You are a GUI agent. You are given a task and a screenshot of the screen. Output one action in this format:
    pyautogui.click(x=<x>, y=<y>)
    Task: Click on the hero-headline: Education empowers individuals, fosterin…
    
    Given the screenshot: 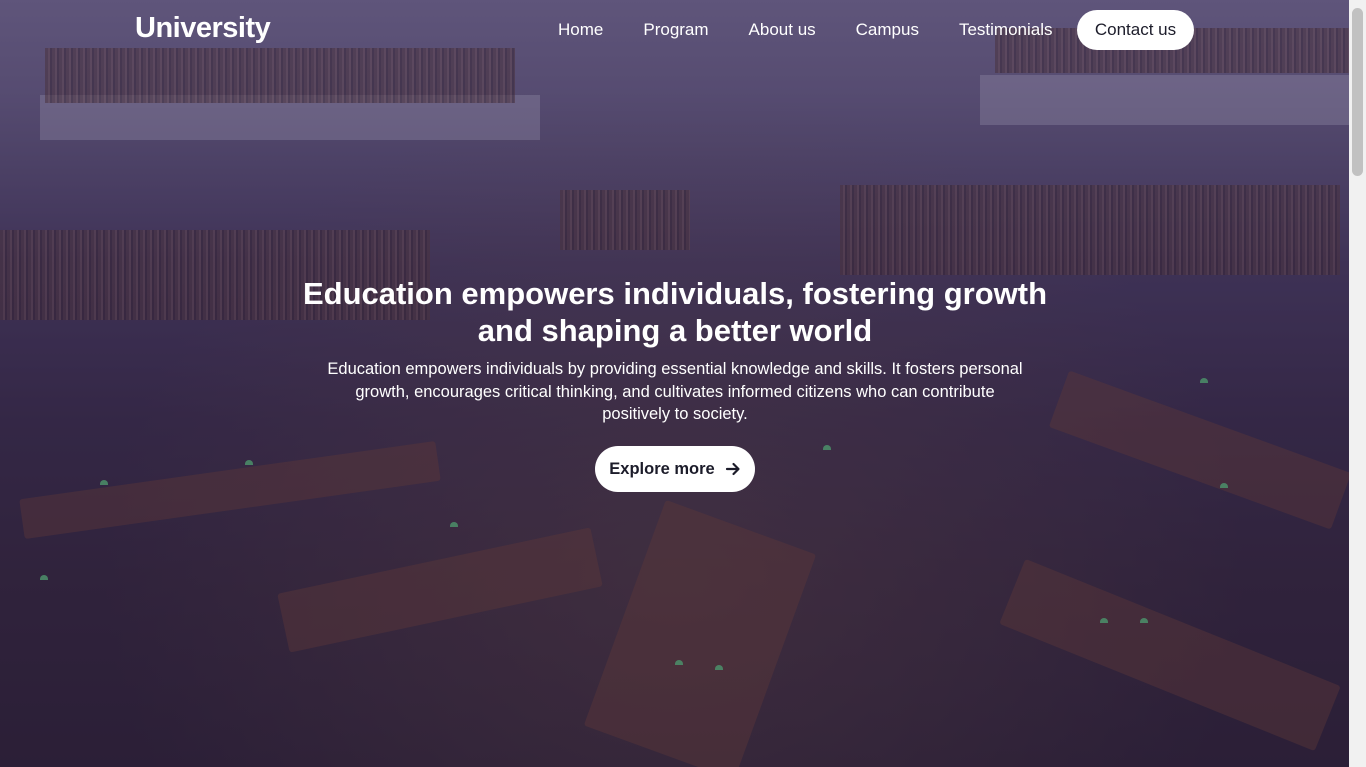 What is the action you would take?
    pyautogui.click(x=675, y=312)
    